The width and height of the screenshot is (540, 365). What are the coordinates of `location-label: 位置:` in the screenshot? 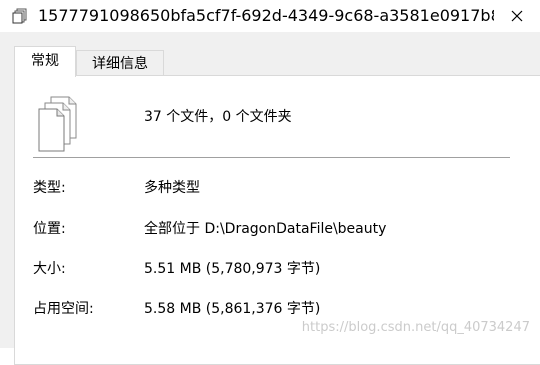 It's located at (49, 229).